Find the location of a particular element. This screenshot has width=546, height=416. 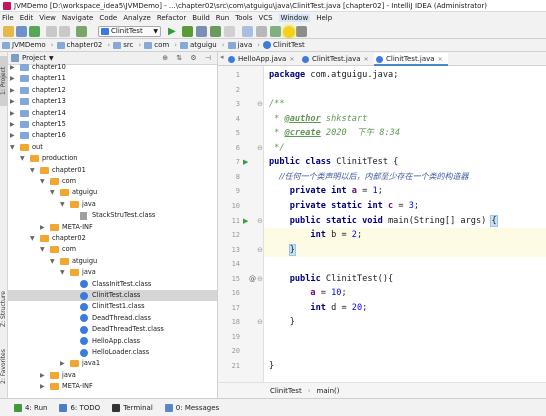

run-icon: ▶ is located at coordinates (173, 31).